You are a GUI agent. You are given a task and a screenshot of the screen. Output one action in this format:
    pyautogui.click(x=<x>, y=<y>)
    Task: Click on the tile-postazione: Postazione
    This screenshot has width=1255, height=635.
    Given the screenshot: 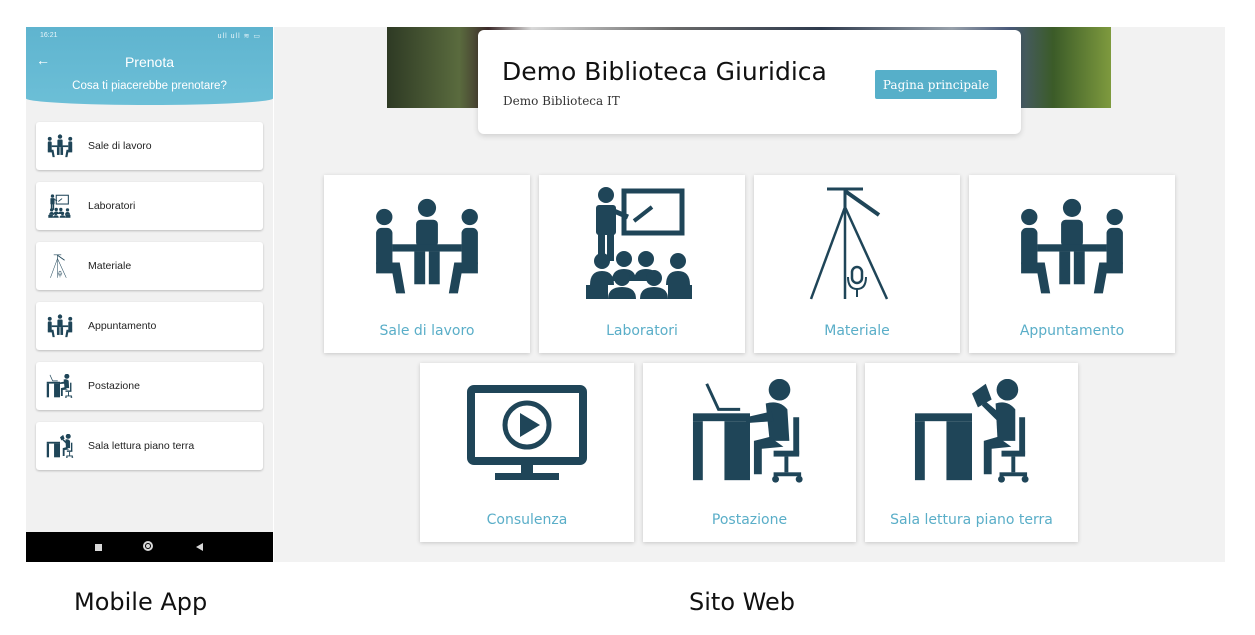 What is the action you would take?
    pyautogui.click(x=749, y=452)
    